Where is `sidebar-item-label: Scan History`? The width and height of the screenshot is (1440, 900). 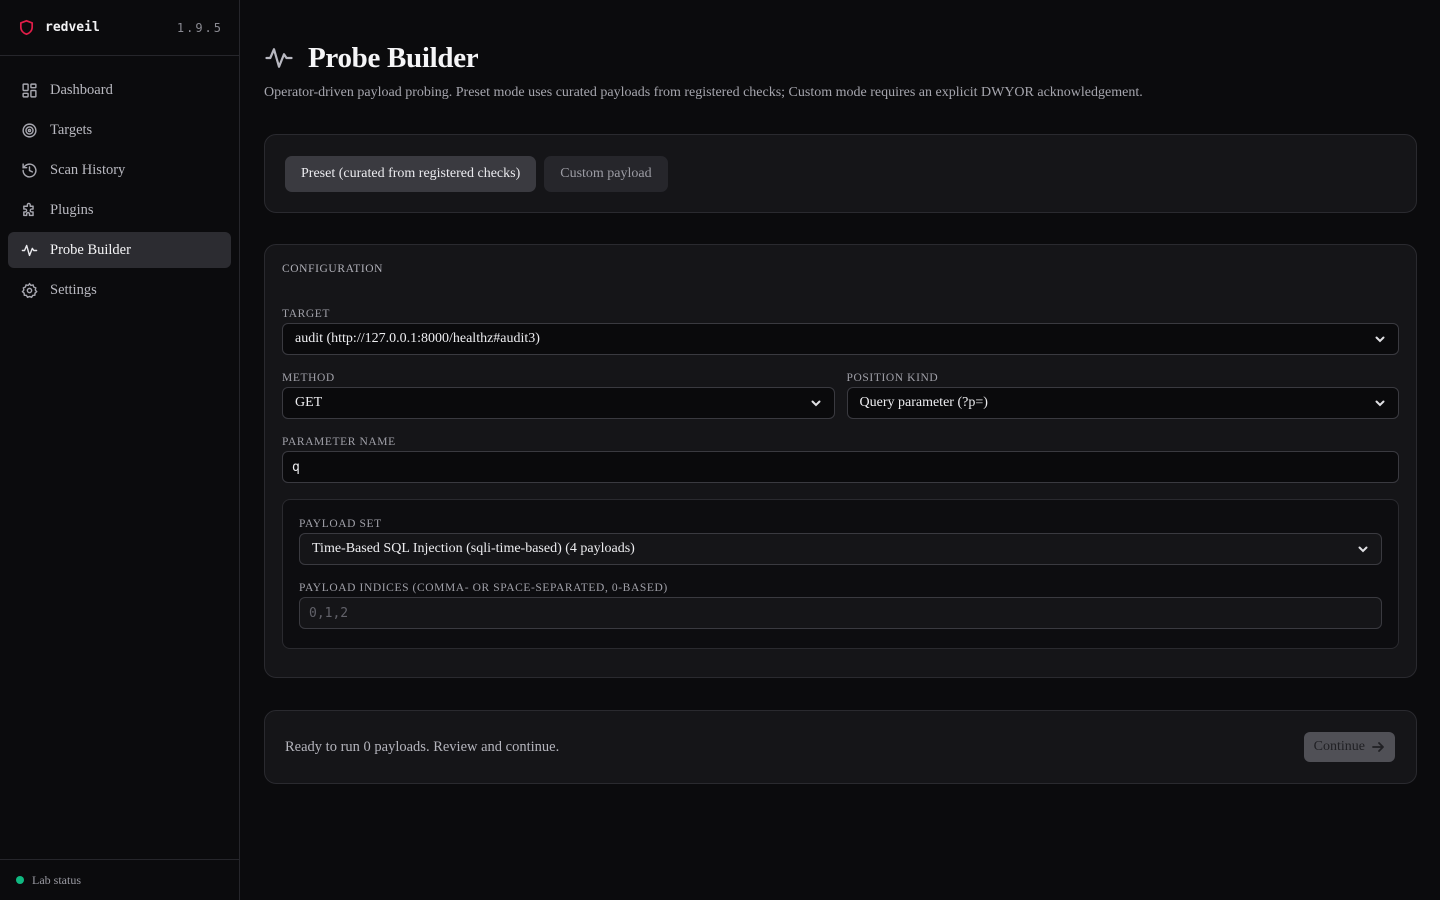
sidebar-item-label: Scan History is located at coordinates (88, 169).